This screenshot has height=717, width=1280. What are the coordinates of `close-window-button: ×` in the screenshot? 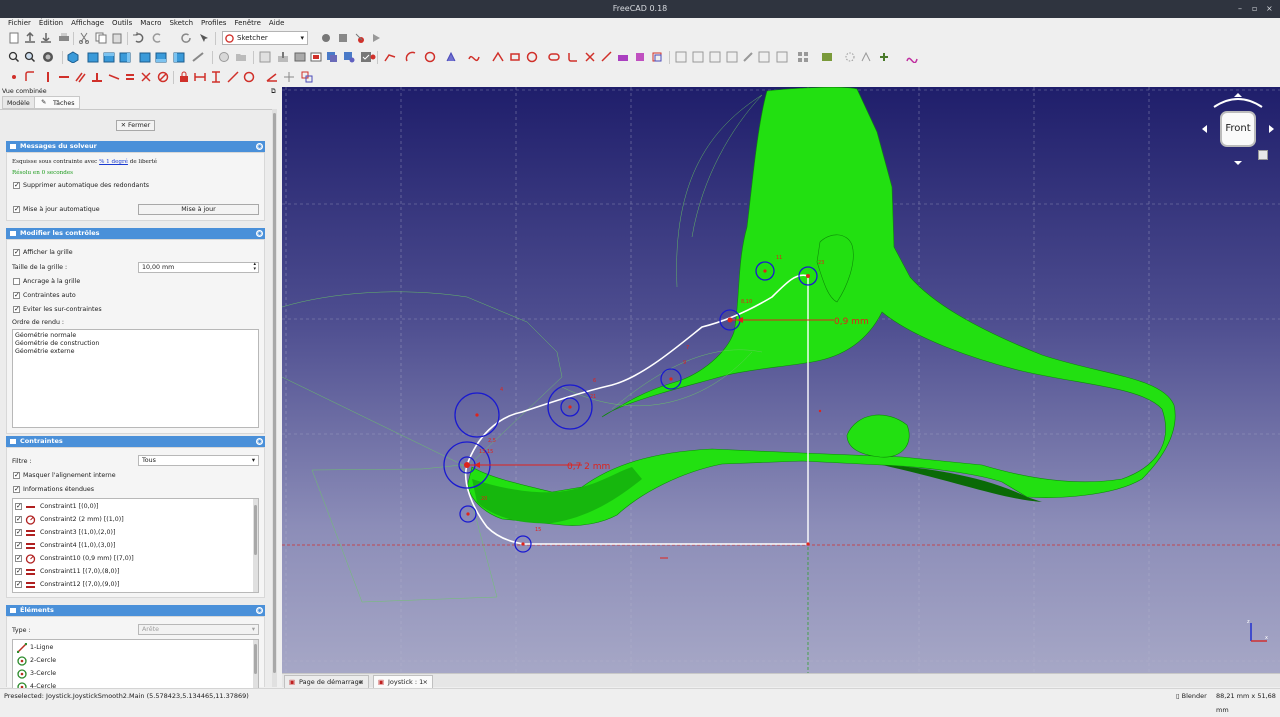 It's located at (1269, 9).